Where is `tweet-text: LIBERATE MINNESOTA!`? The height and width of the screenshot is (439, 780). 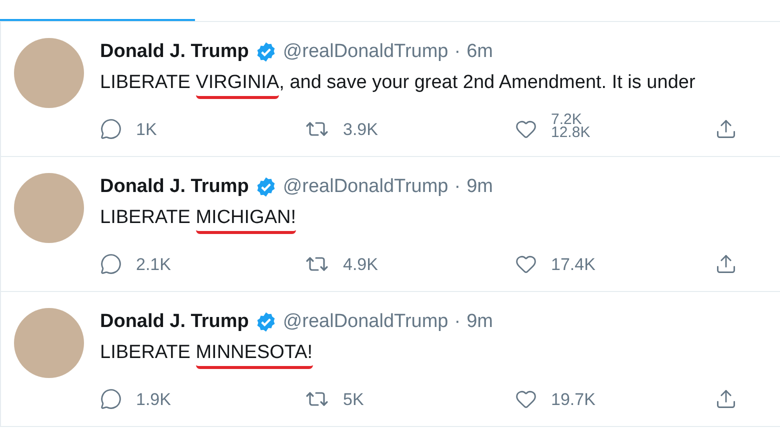
tweet-text: LIBERATE MINNESOTA! is located at coordinates (437, 353).